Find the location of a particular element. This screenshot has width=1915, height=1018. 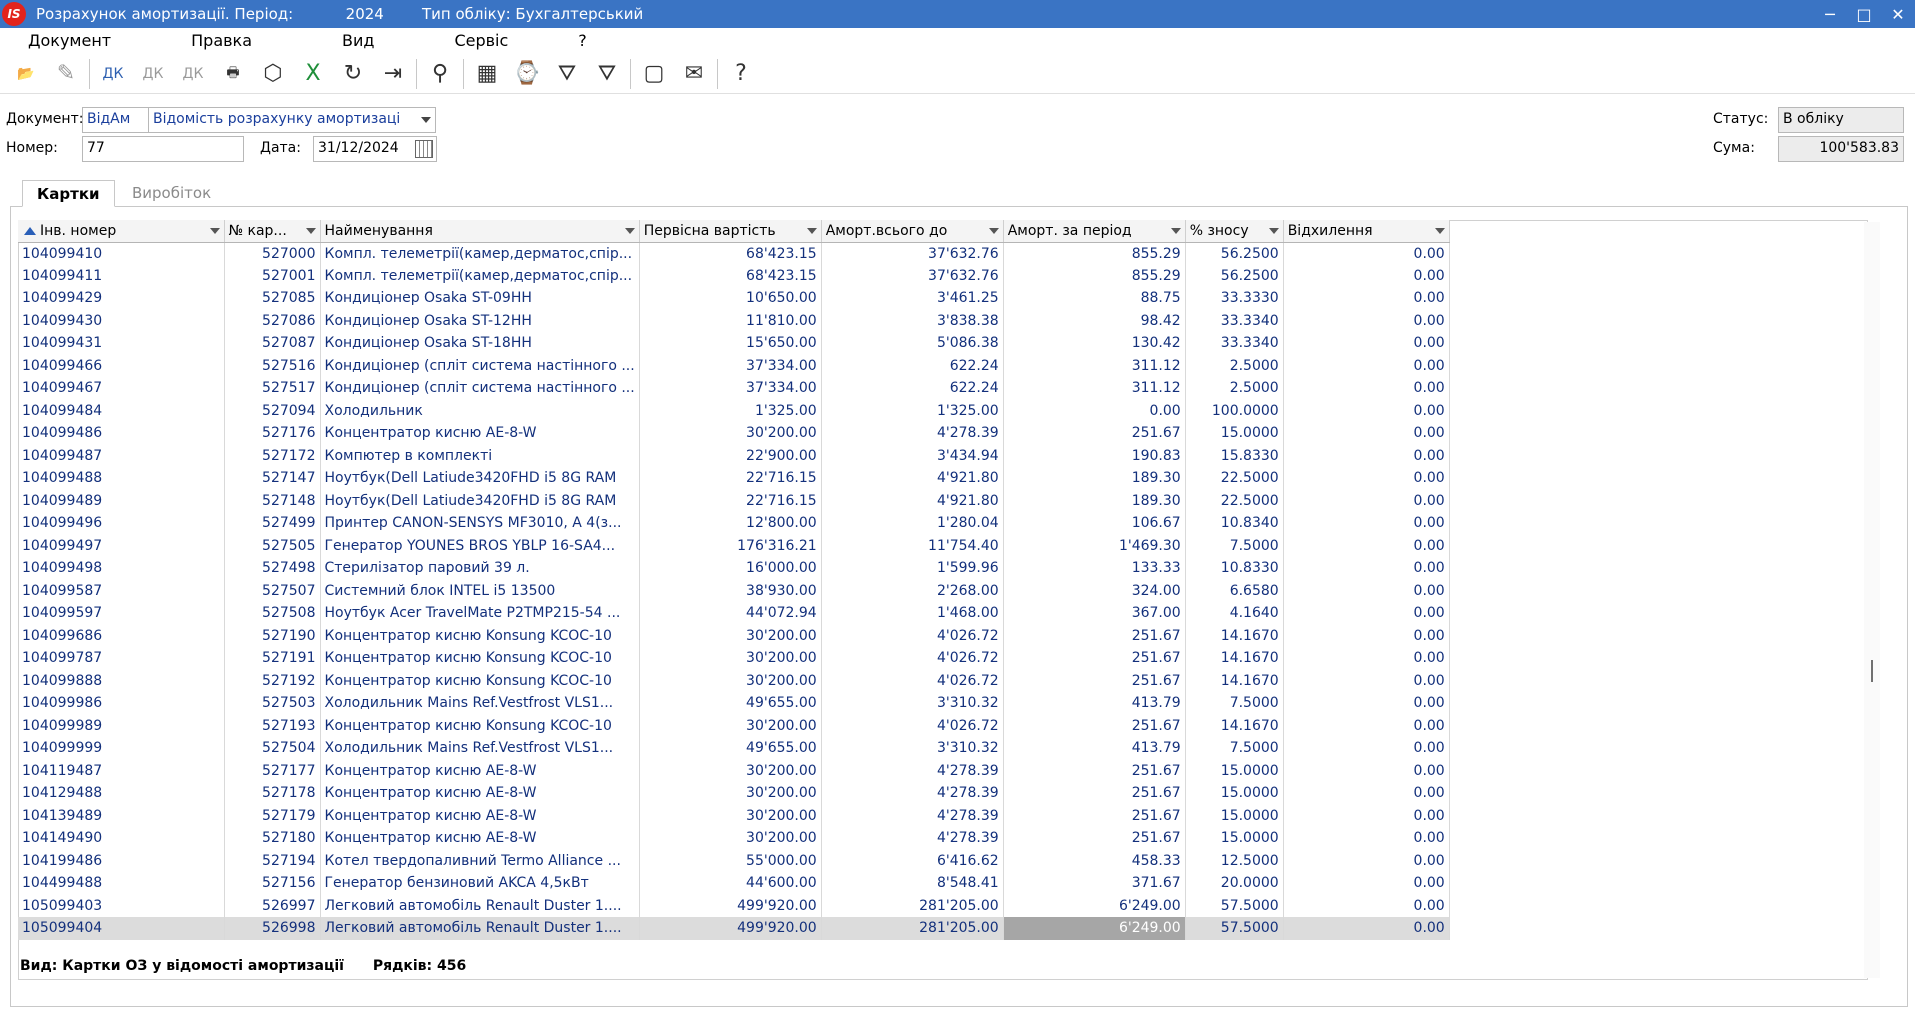

wear-percent-cell: 12.5000 is located at coordinates (1234, 860).